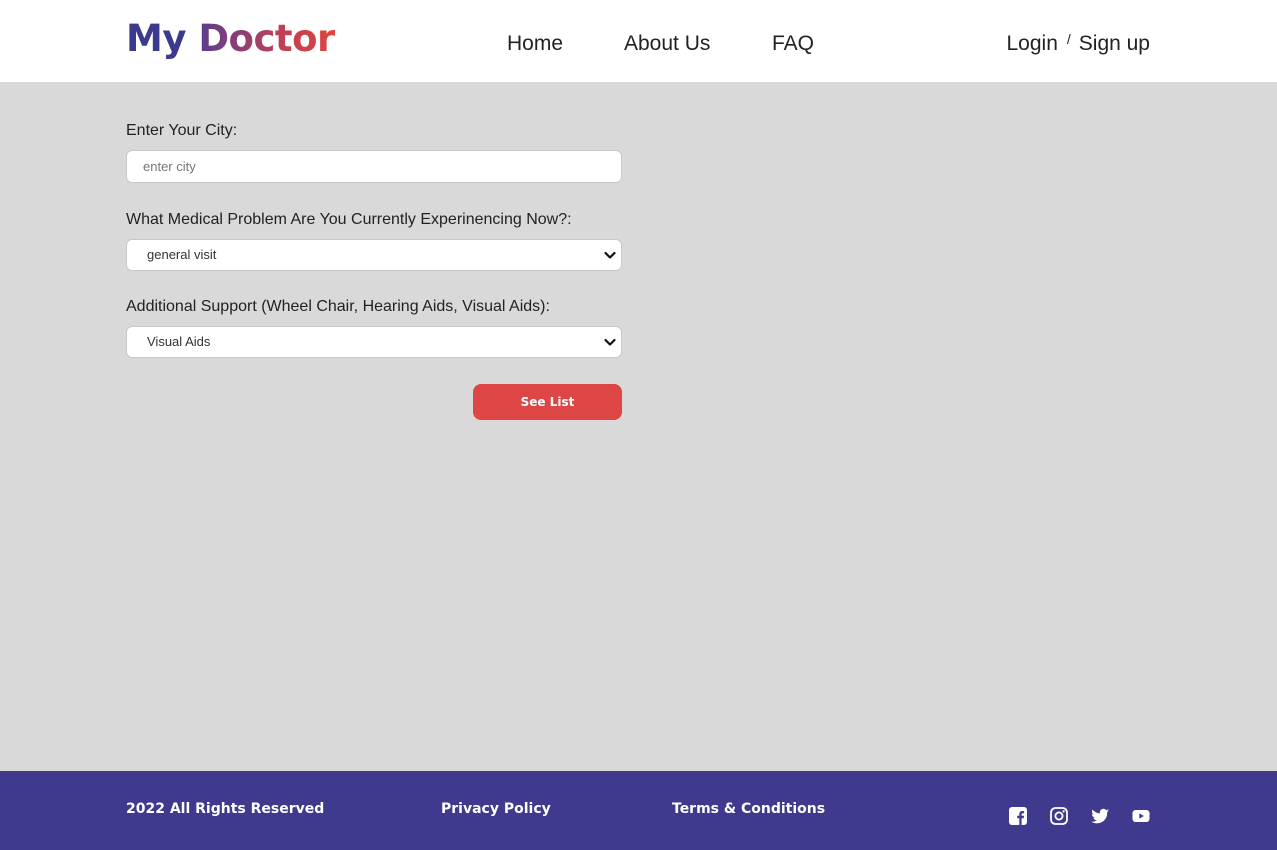  Describe the element at coordinates (1031, 44) in the screenshot. I see `login-link: Login` at that location.